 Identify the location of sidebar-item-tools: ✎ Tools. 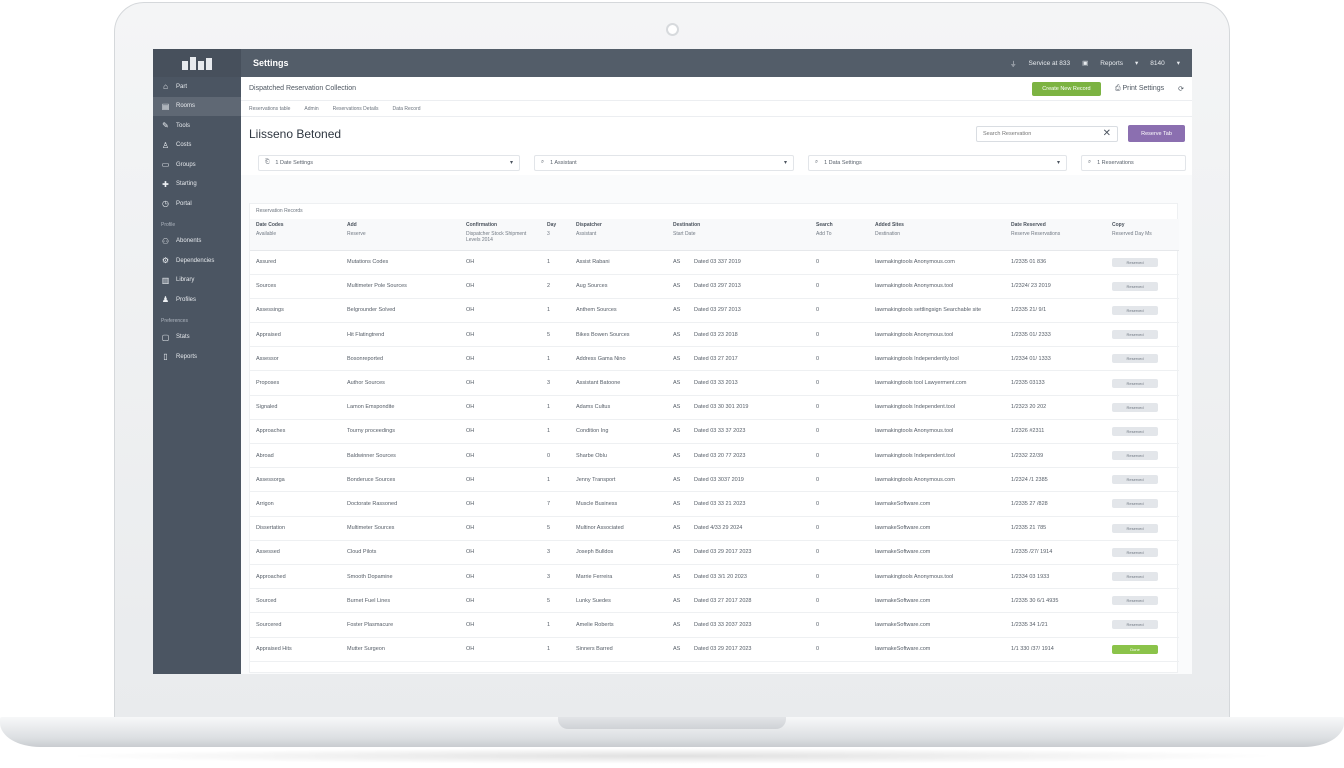
(197, 126).